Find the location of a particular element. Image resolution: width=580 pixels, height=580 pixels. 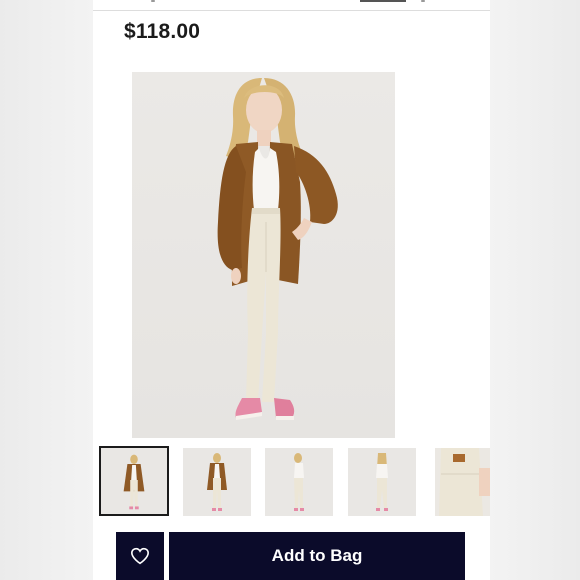

add-to-bag-button: Add to Bag is located at coordinates (317, 556).